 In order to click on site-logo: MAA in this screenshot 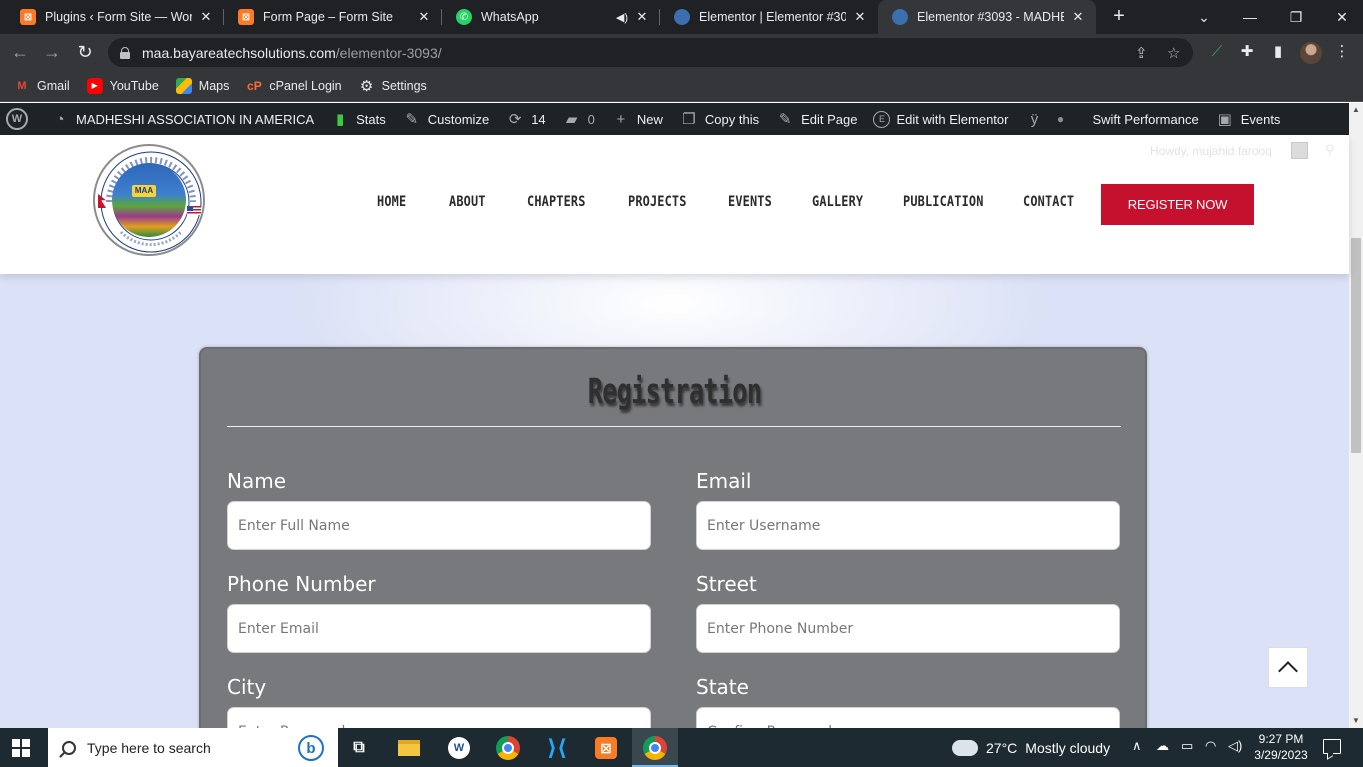, I will do `click(149, 200)`.